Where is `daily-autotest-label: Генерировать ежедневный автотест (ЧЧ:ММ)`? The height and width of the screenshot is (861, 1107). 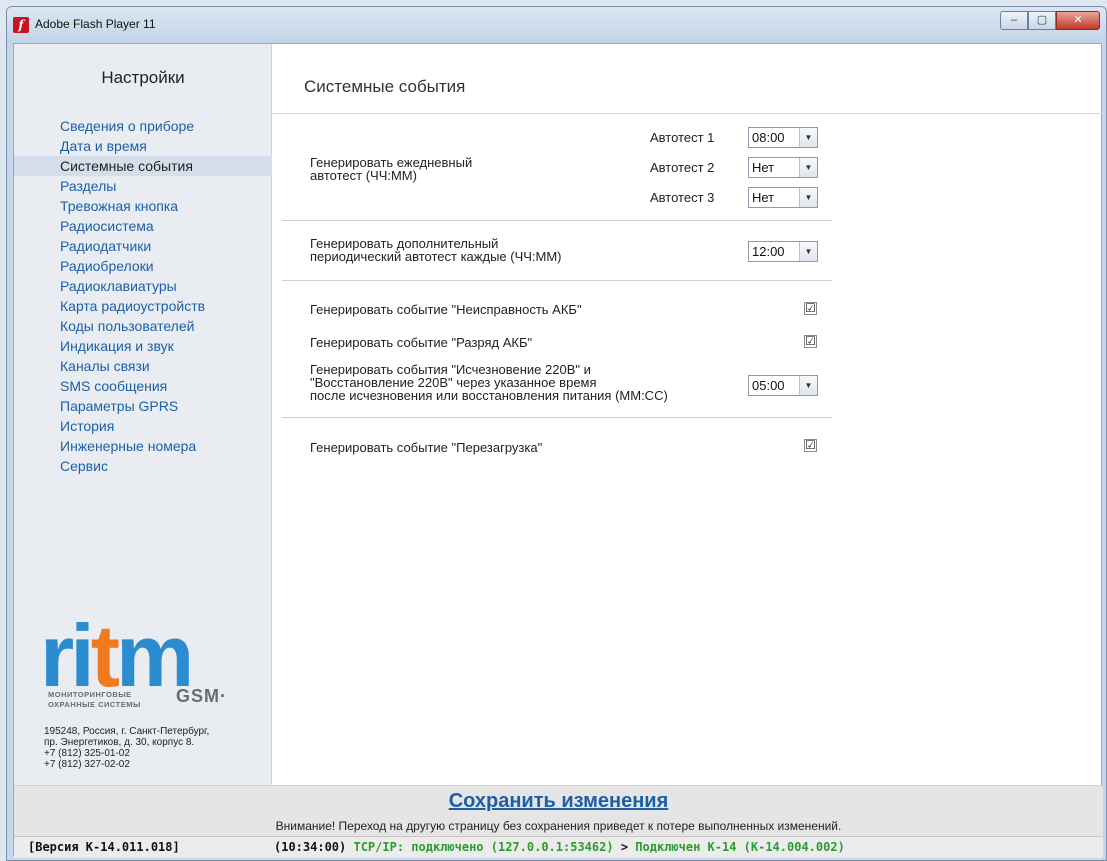 daily-autotest-label: Генерировать ежедневный автотест (ЧЧ:ММ) is located at coordinates (391, 169).